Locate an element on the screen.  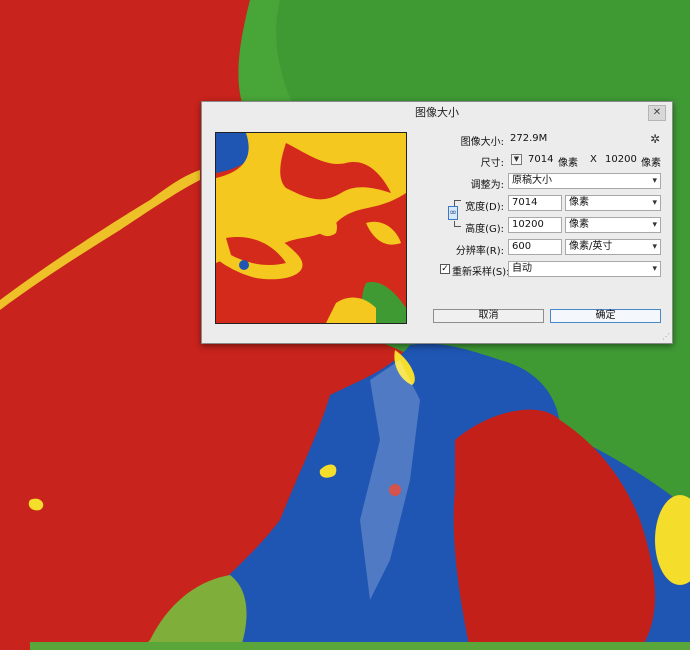
fit-to-value: 原稿大小 is located at coordinates (532, 180).